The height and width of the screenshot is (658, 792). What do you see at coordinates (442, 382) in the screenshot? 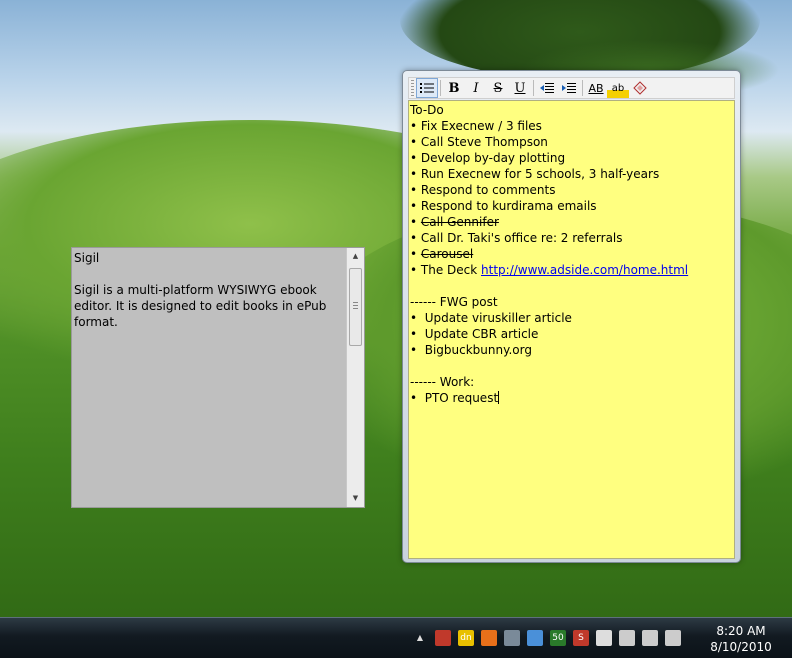
I see `note-line-text: ------ Work:` at bounding box center [442, 382].